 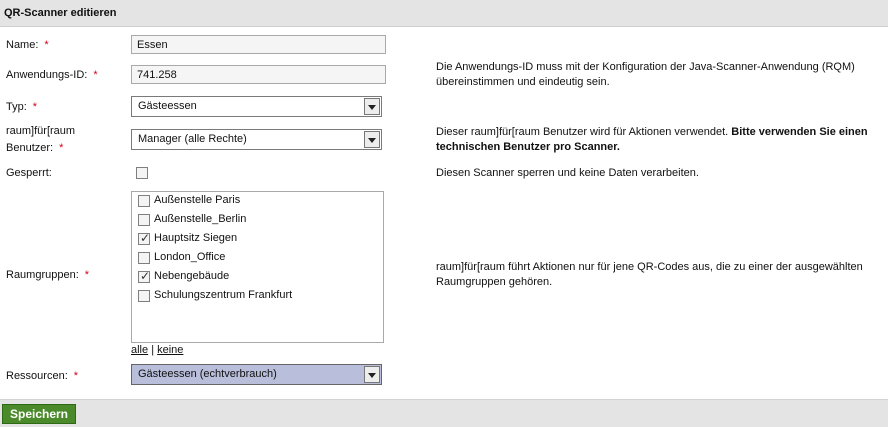 What do you see at coordinates (41, 139) in the screenshot?
I see `user-label: raum]für[raum Benutzer: *` at bounding box center [41, 139].